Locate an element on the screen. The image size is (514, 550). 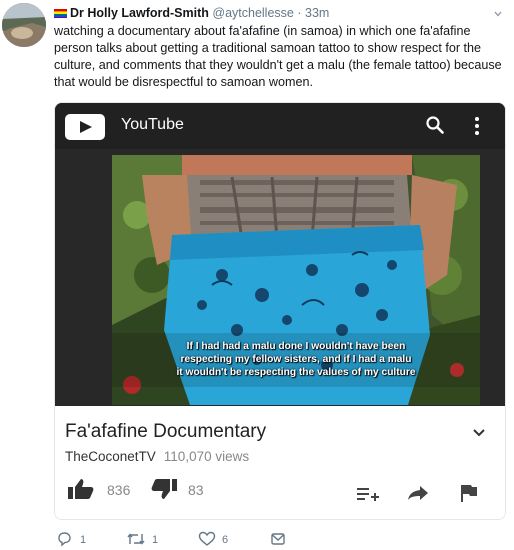
dislike-count: 83 is located at coordinates (196, 490).